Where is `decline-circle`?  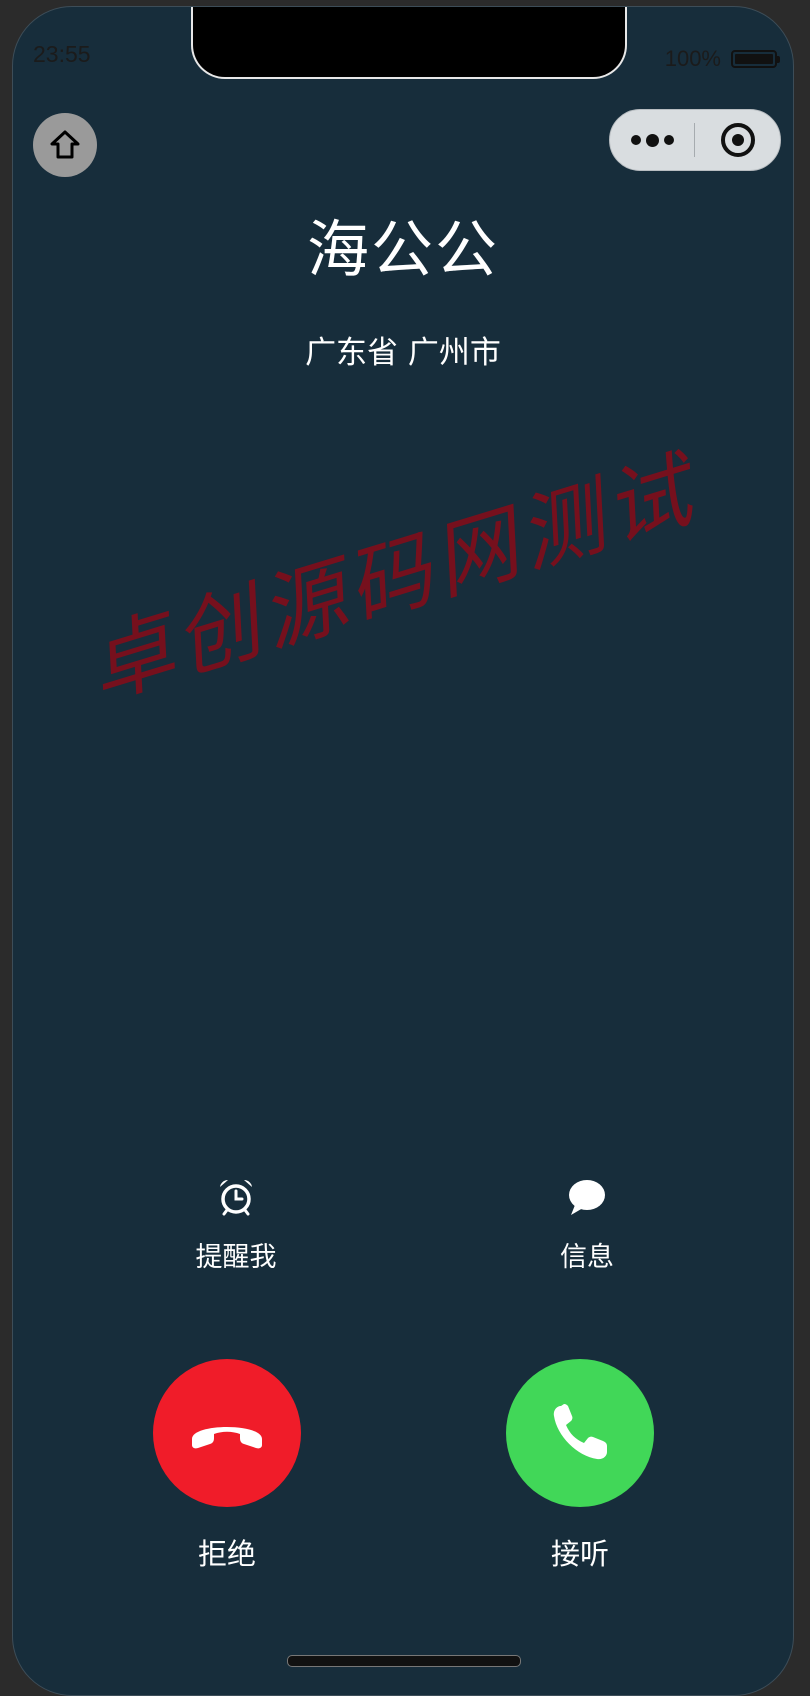 decline-circle is located at coordinates (227, 1433).